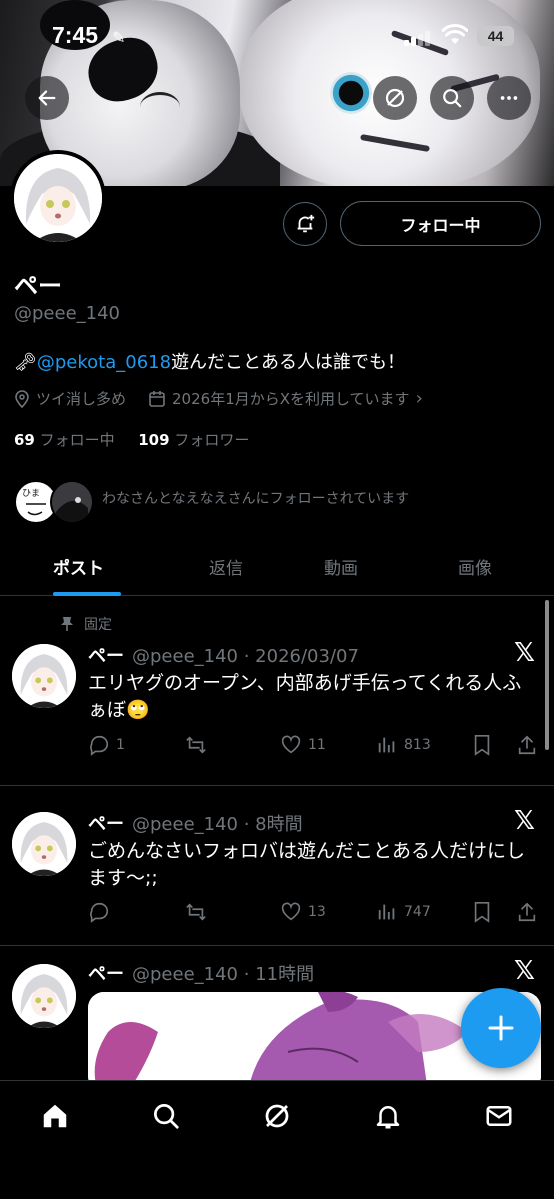 Image resolution: width=554 pixels, height=1199 pixels. I want to click on reply-button, so click(102, 912).